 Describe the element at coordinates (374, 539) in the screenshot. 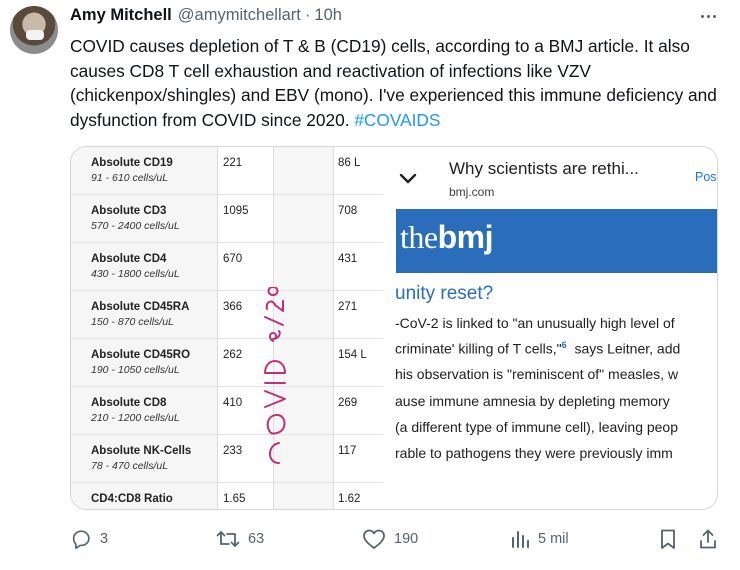

I see `heart-icon` at that location.